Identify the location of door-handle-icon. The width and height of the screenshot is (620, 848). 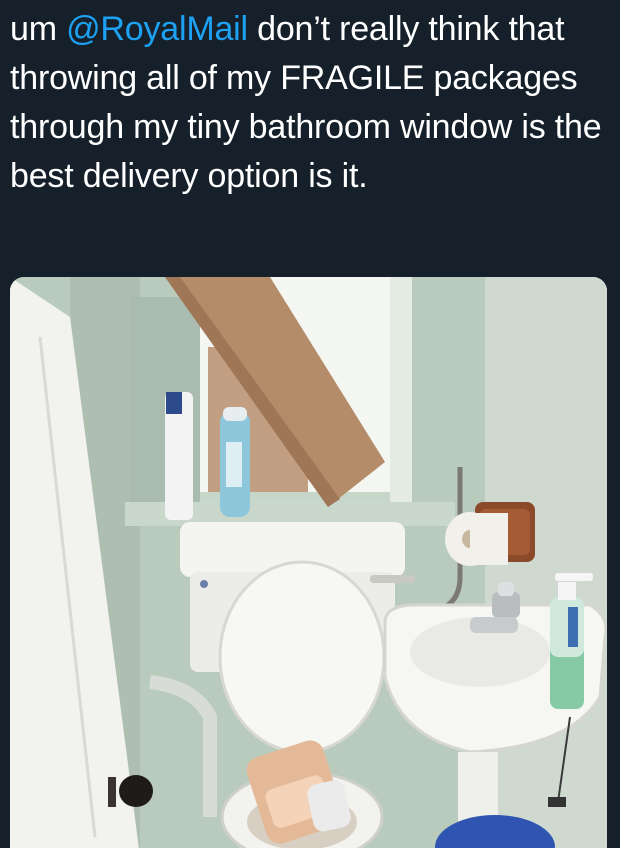
(130, 791).